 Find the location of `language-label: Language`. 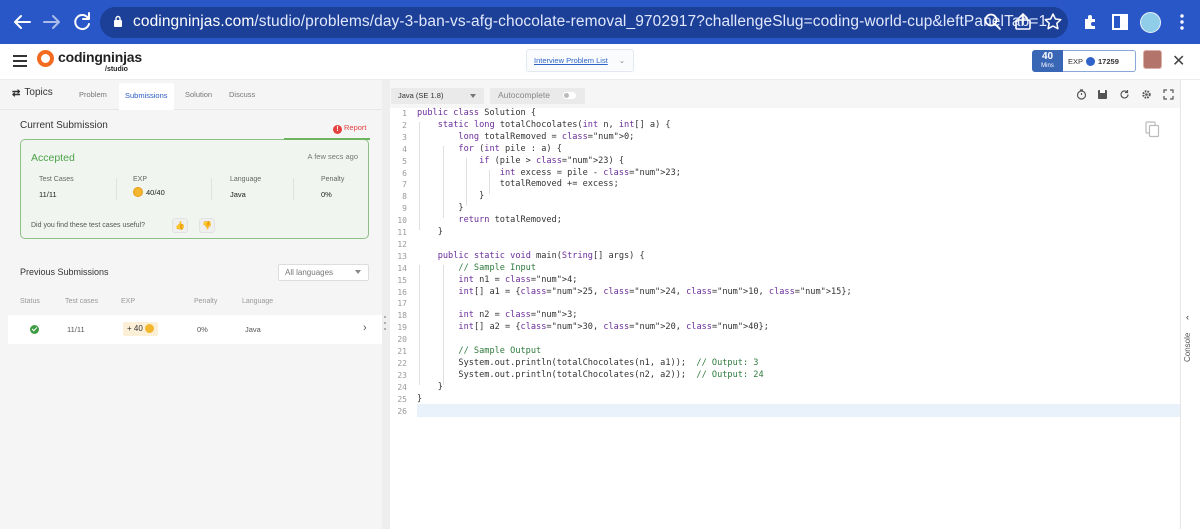

language-label: Language is located at coordinates (246, 179).